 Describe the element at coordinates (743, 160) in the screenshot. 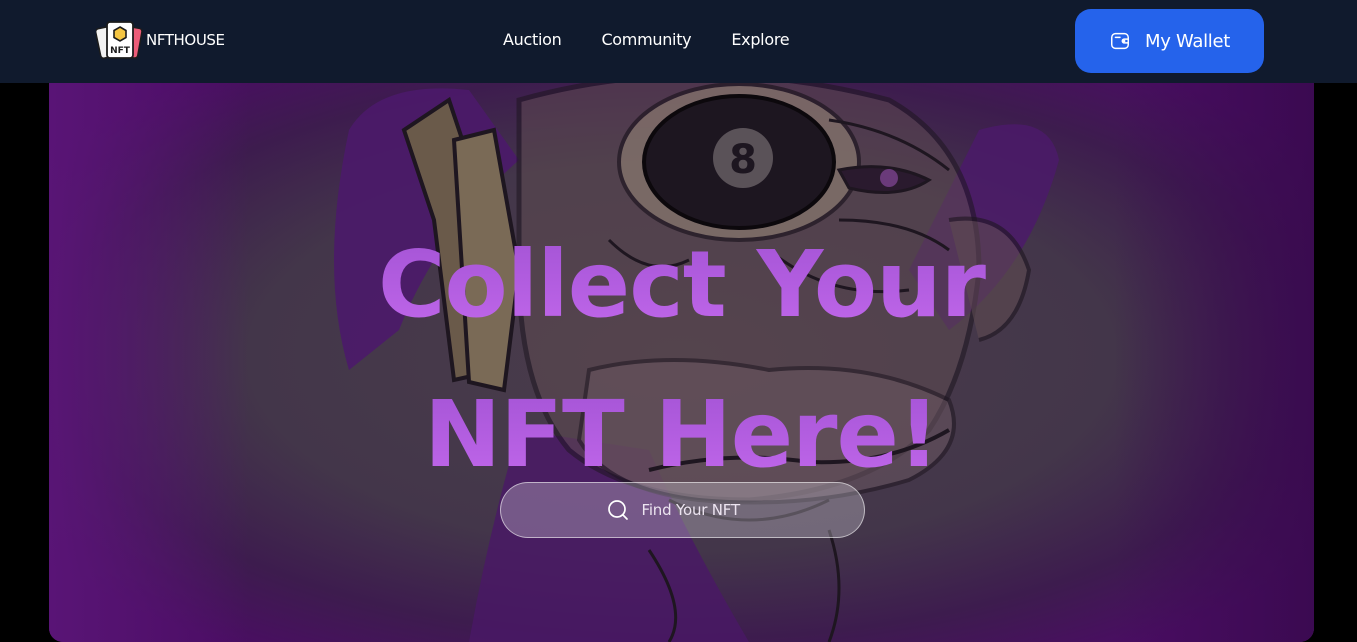

I see `svg-text: 8` at that location.